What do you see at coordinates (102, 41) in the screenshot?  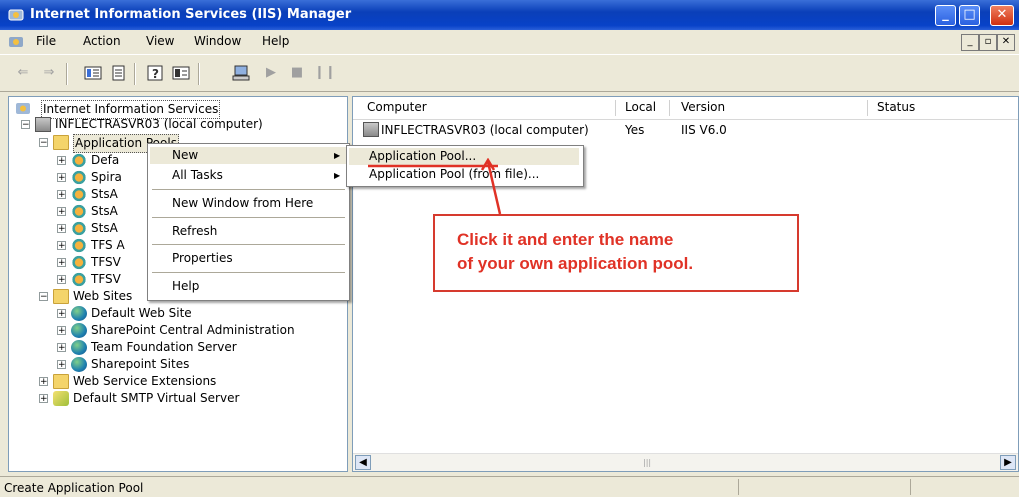 I see `menu-action: Action` at bounding box center [102, 41].